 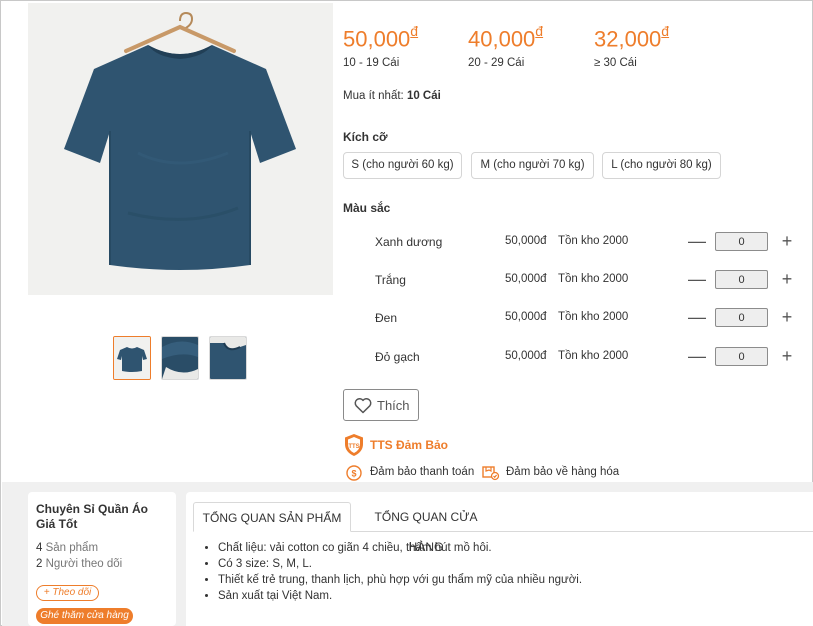 I want to click on heart-icon, so click(x=363, y=406).